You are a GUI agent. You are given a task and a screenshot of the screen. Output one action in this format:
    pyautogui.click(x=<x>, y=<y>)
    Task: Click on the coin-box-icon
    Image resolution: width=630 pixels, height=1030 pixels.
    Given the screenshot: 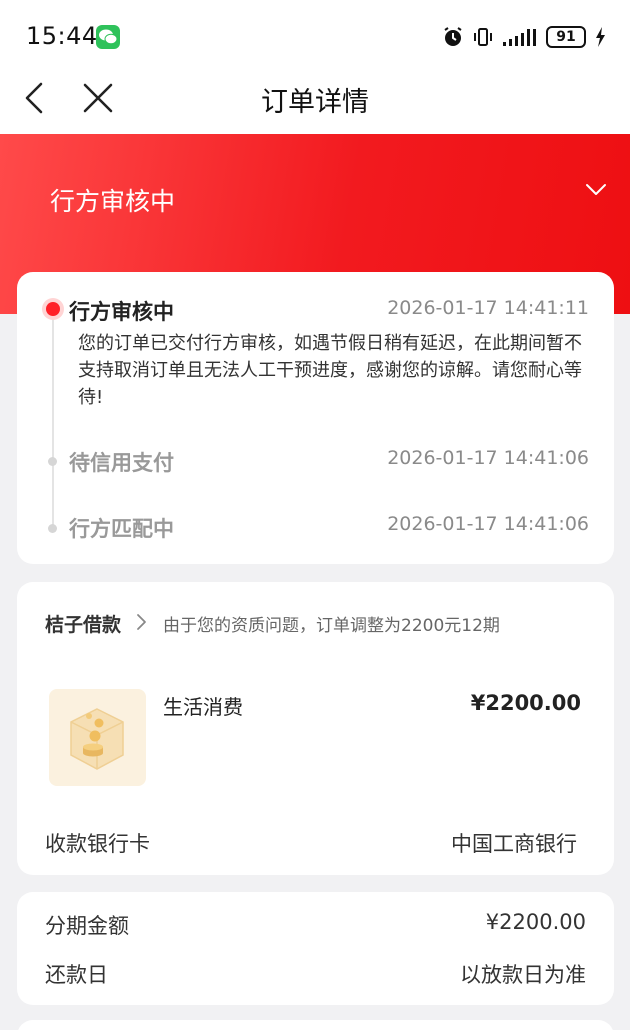 What is the action you would take?
    pyautogui.click(x=97, y=739)
    